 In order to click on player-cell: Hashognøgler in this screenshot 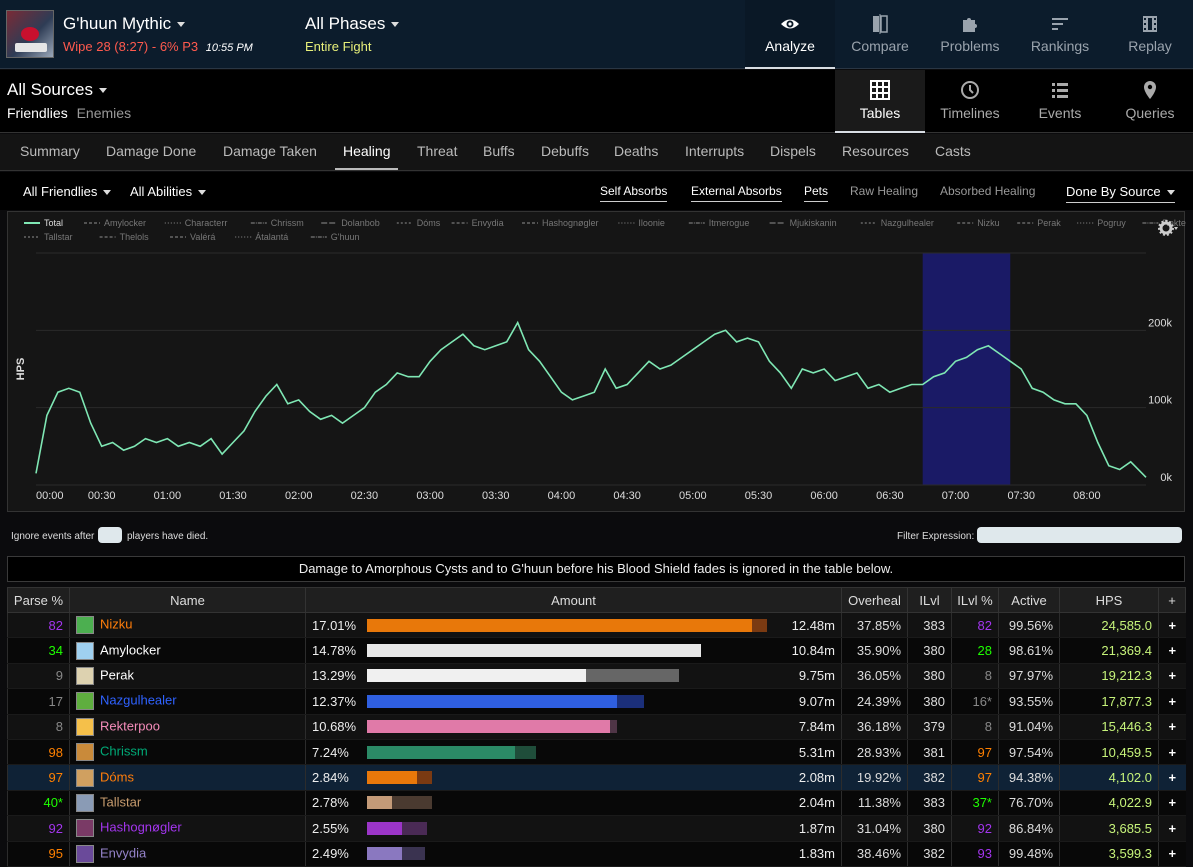, I will do `click(187, 828)`.